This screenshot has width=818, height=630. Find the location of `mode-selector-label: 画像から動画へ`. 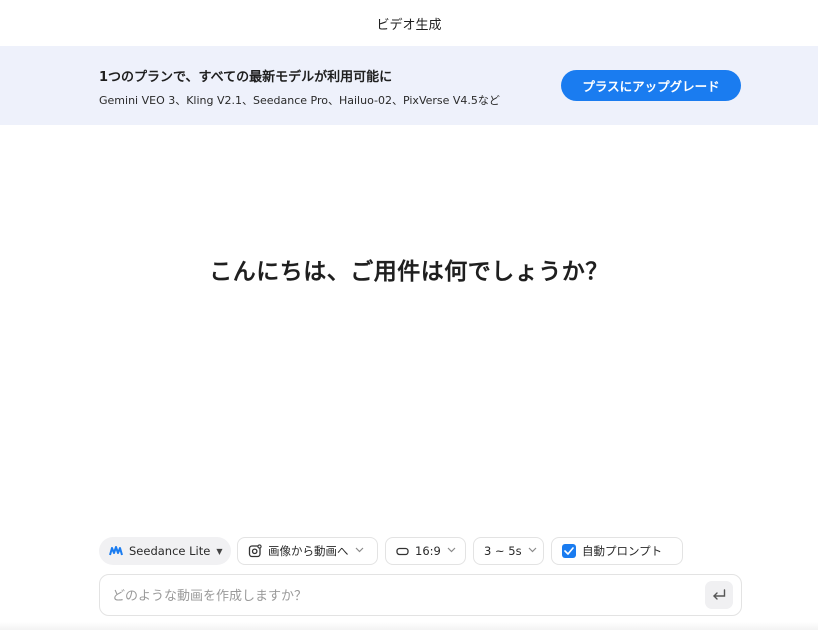

mode-selector-label: 画像から動画へ is located at coordinates (308, 551).